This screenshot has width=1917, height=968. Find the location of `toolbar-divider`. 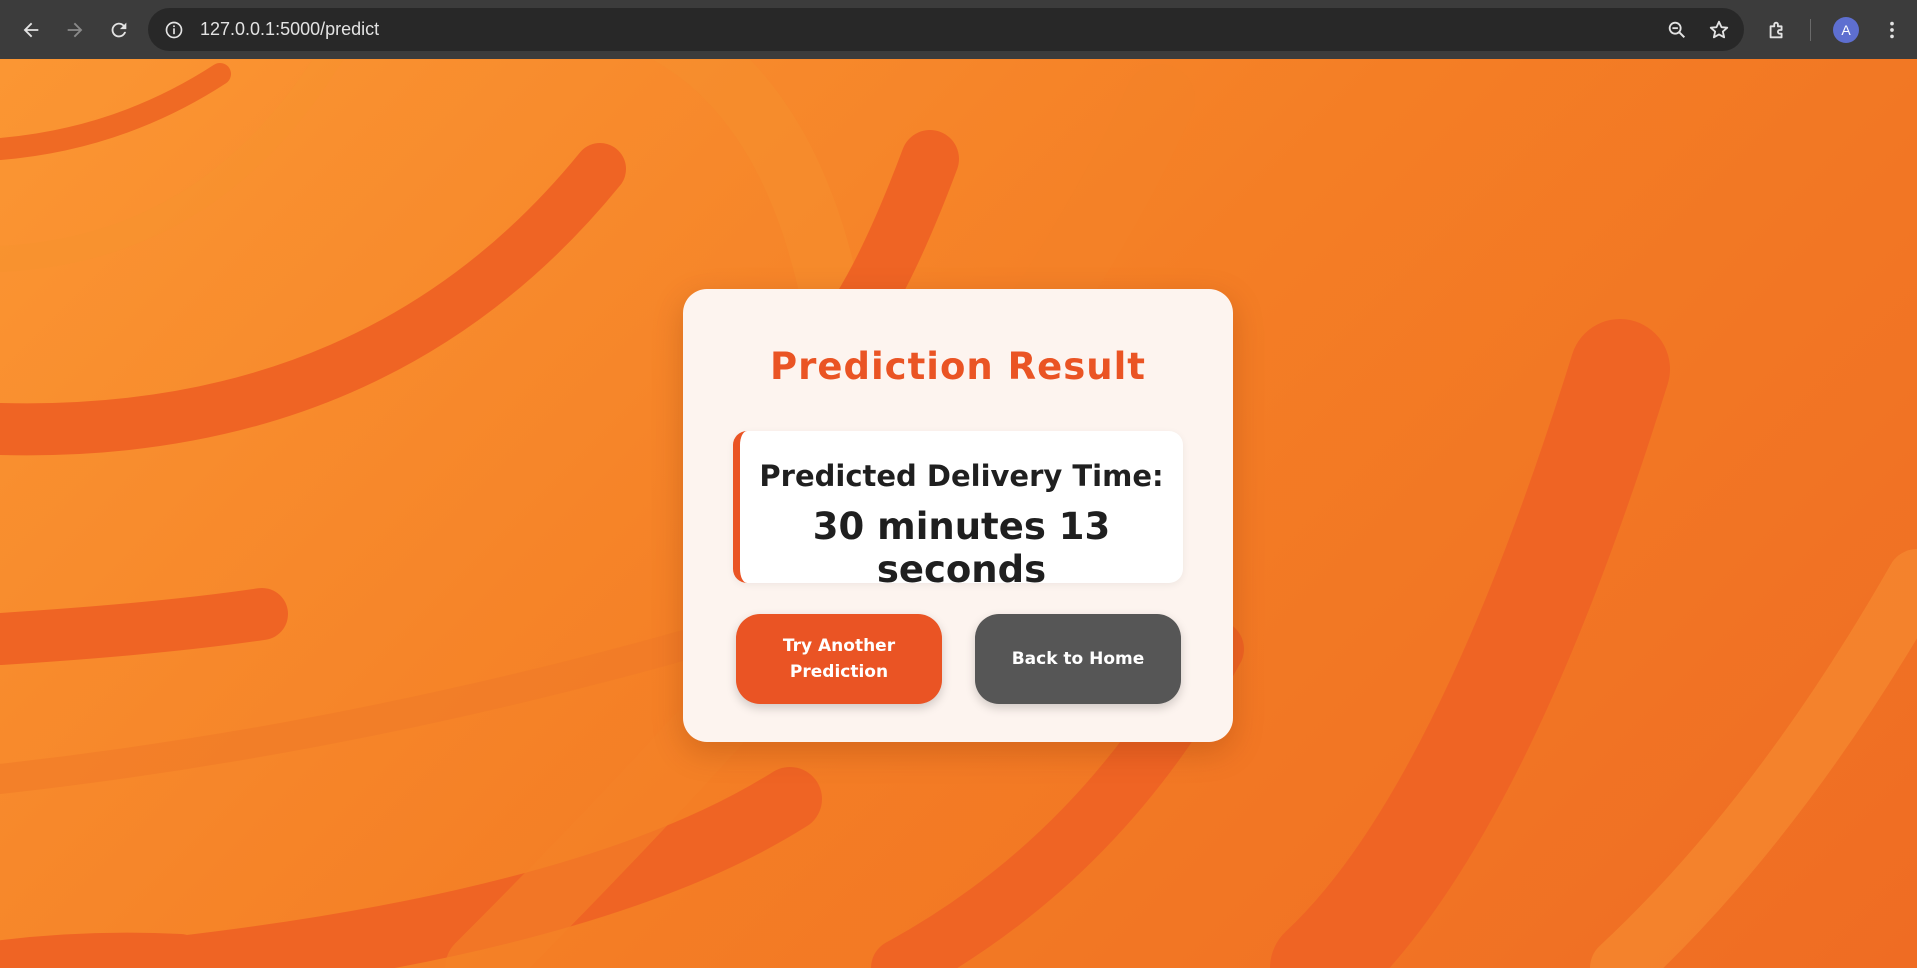

toolbar-divider is located at coordinates (1810, 29).